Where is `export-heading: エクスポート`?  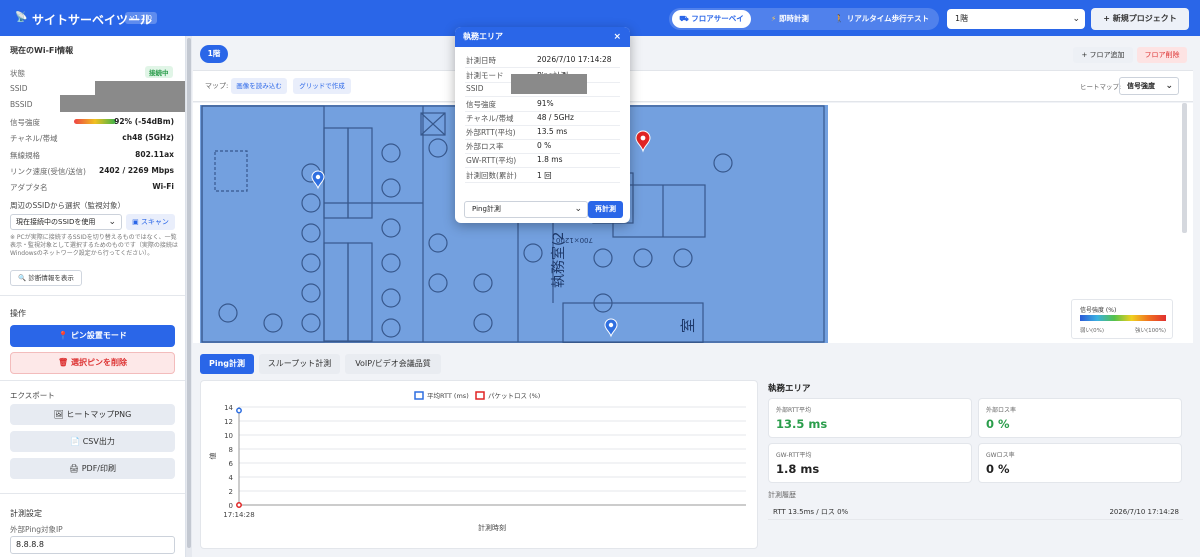
export-heading: エクスポート is located at coordinates (32, 395).